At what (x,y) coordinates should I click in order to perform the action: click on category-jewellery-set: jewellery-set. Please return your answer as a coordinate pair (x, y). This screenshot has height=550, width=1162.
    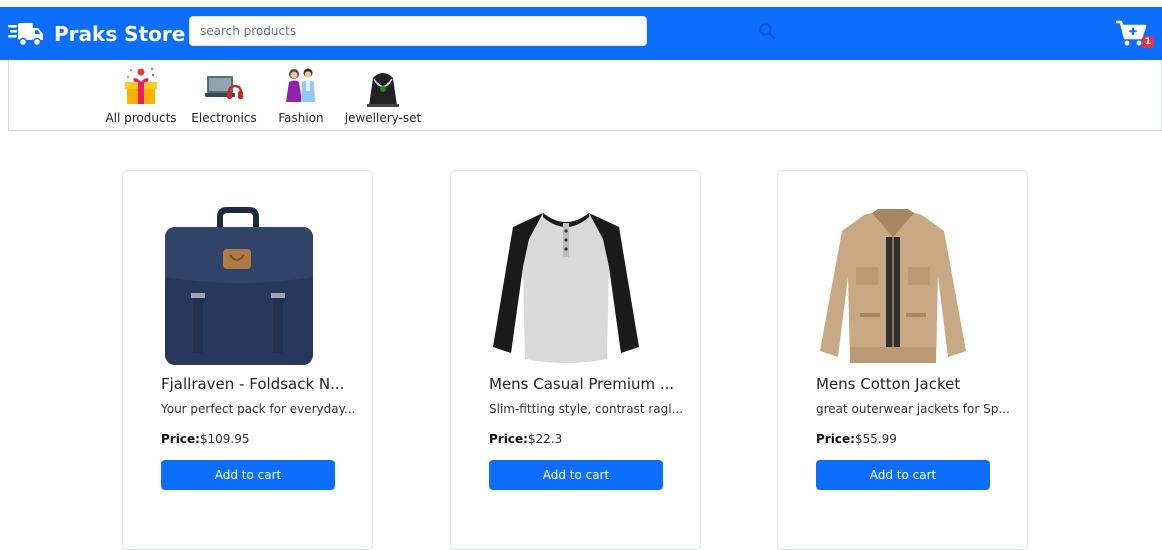
    Looking at the image, I should click on (383, 95).